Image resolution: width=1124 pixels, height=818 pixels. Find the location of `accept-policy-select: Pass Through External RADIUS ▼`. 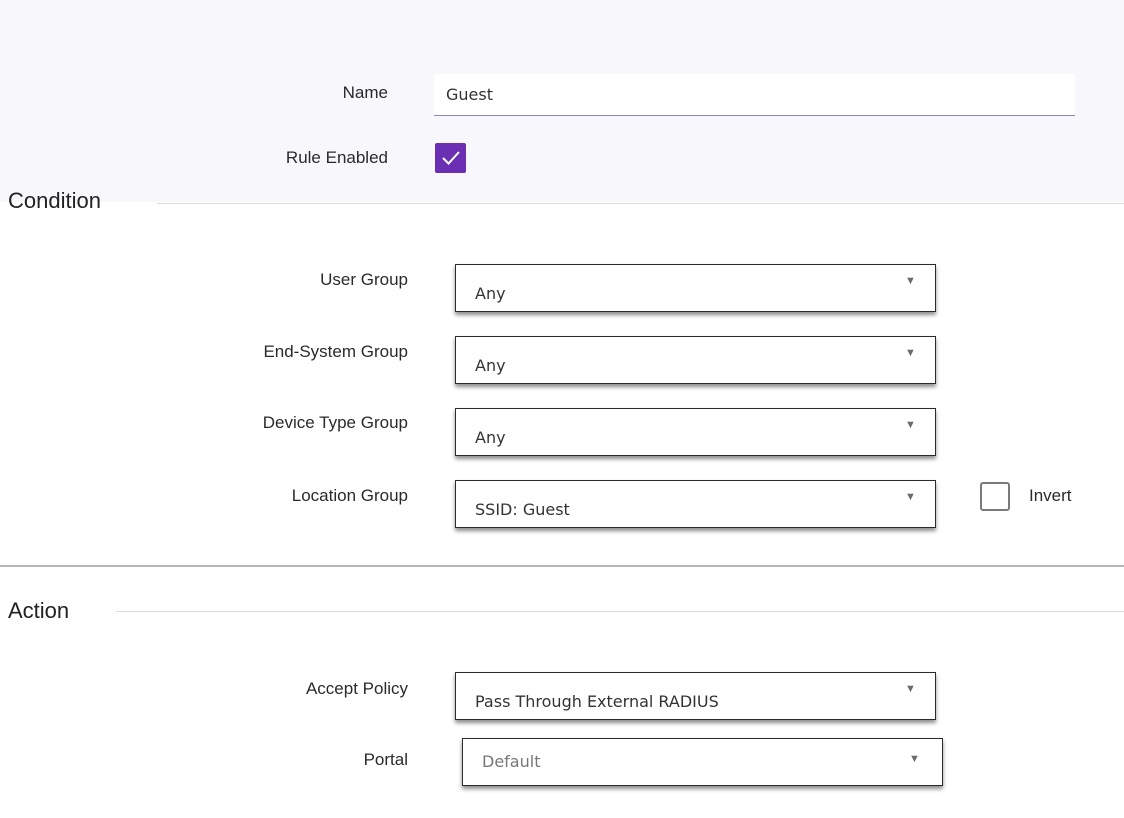

accept-policy-select: Pass Through External RADIUS ▼ is located at coordinates (695, 696).